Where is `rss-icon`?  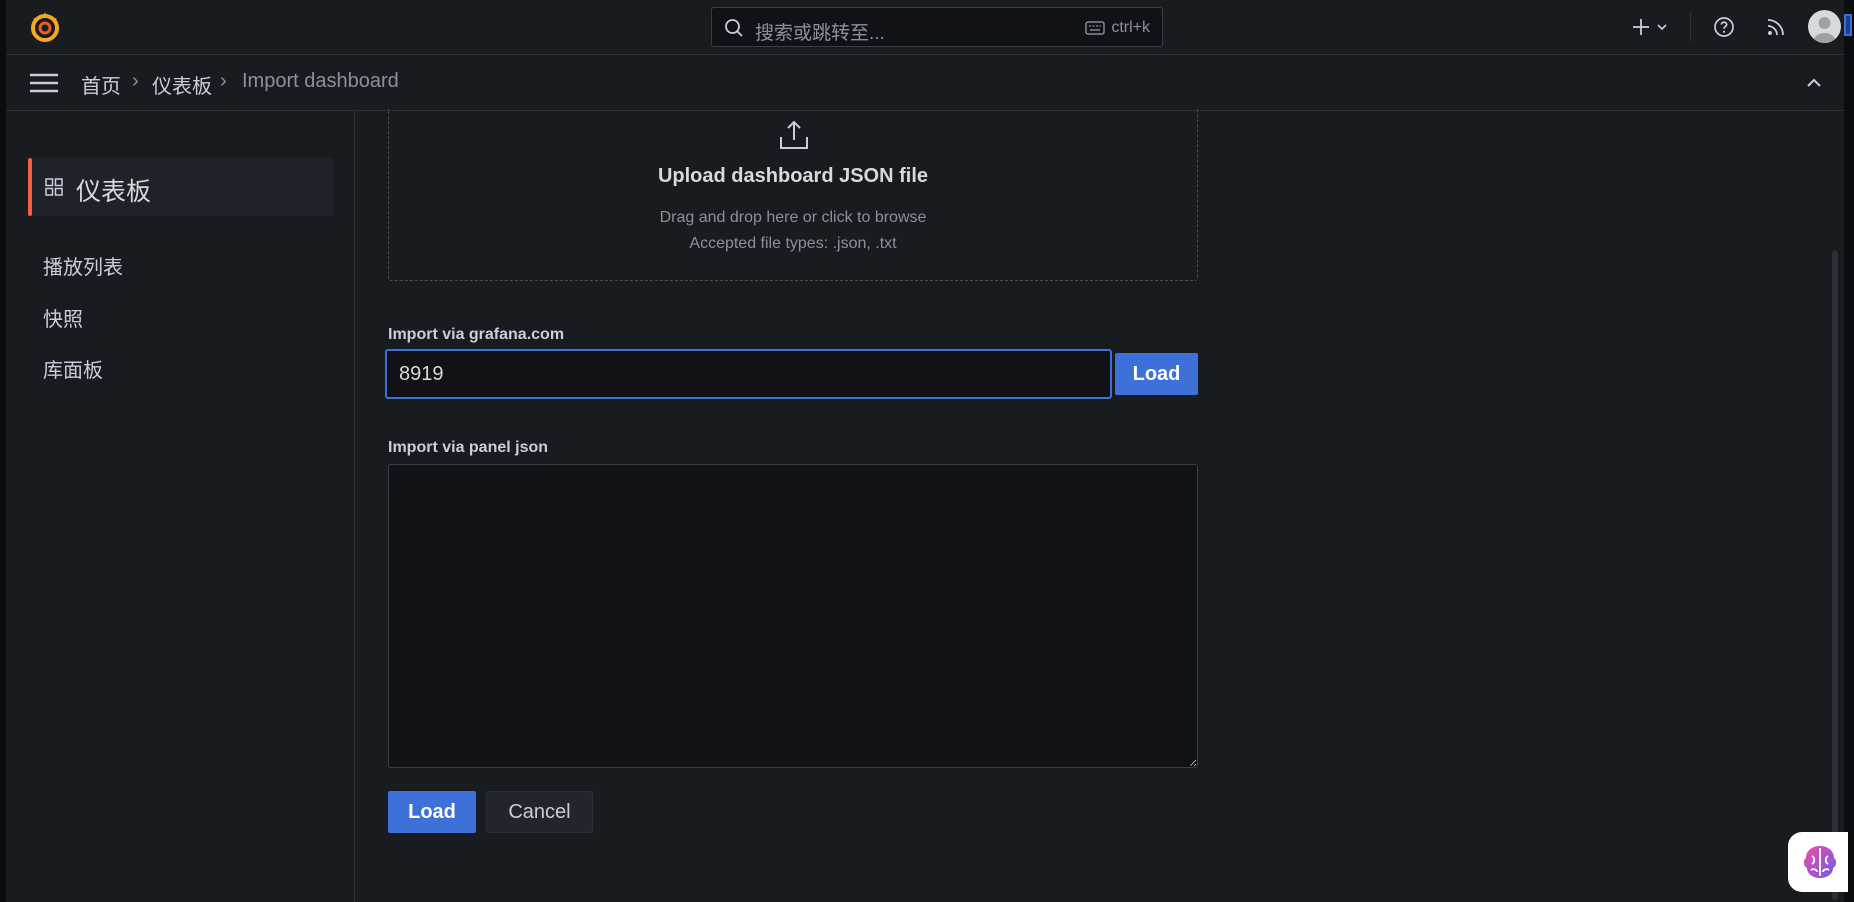
rss-icon is located at coordinates (1775, 27).